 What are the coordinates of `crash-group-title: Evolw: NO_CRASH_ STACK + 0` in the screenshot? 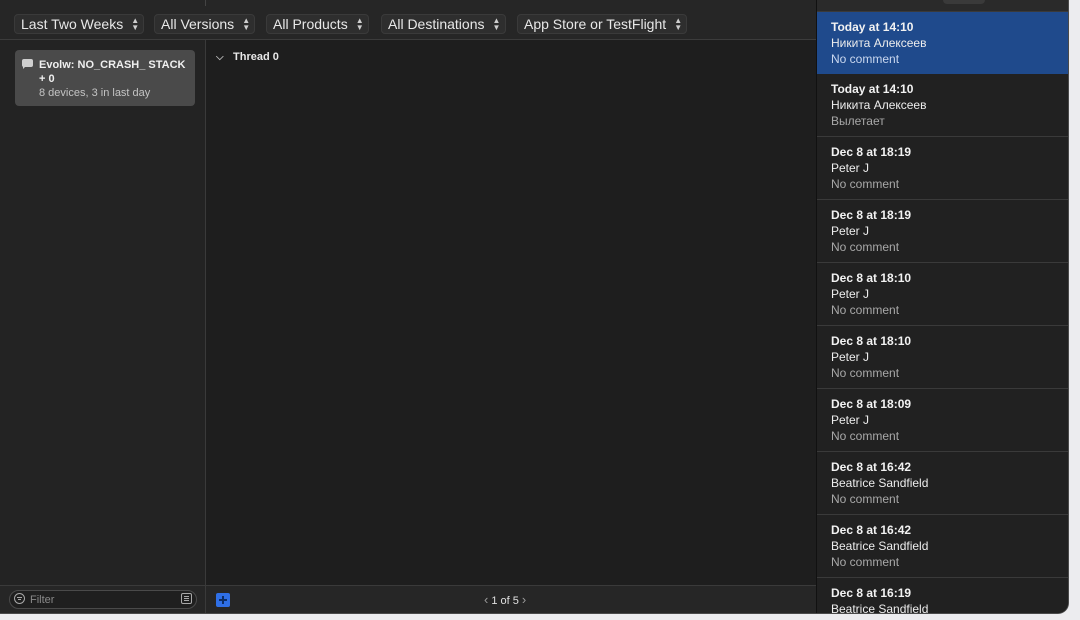 It's located at (112, 72).